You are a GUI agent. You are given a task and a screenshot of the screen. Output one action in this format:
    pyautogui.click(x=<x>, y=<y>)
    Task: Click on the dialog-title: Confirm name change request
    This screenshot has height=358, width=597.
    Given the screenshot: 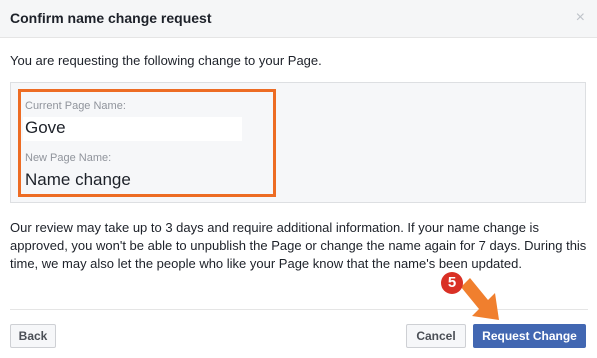 What is the action you would take?
    pyautogui.click(x=111, y=18)
    